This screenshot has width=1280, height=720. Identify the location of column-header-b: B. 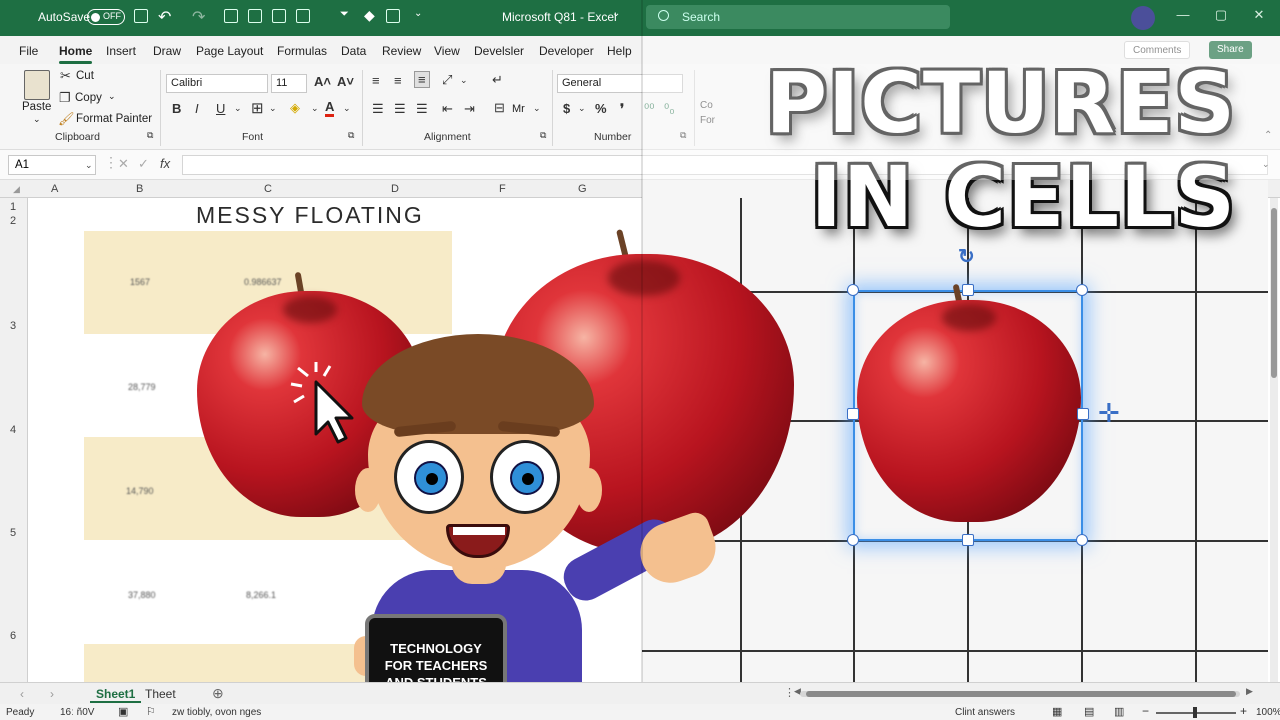
(139, 189).